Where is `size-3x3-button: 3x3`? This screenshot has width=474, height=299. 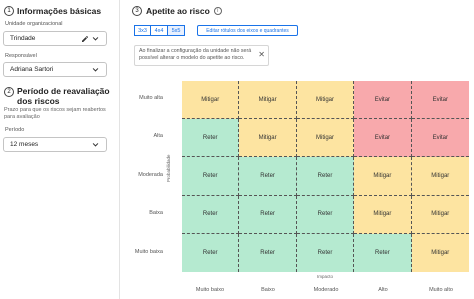
size-3x3-button: 3x3 is located at coordinates (142, 30).